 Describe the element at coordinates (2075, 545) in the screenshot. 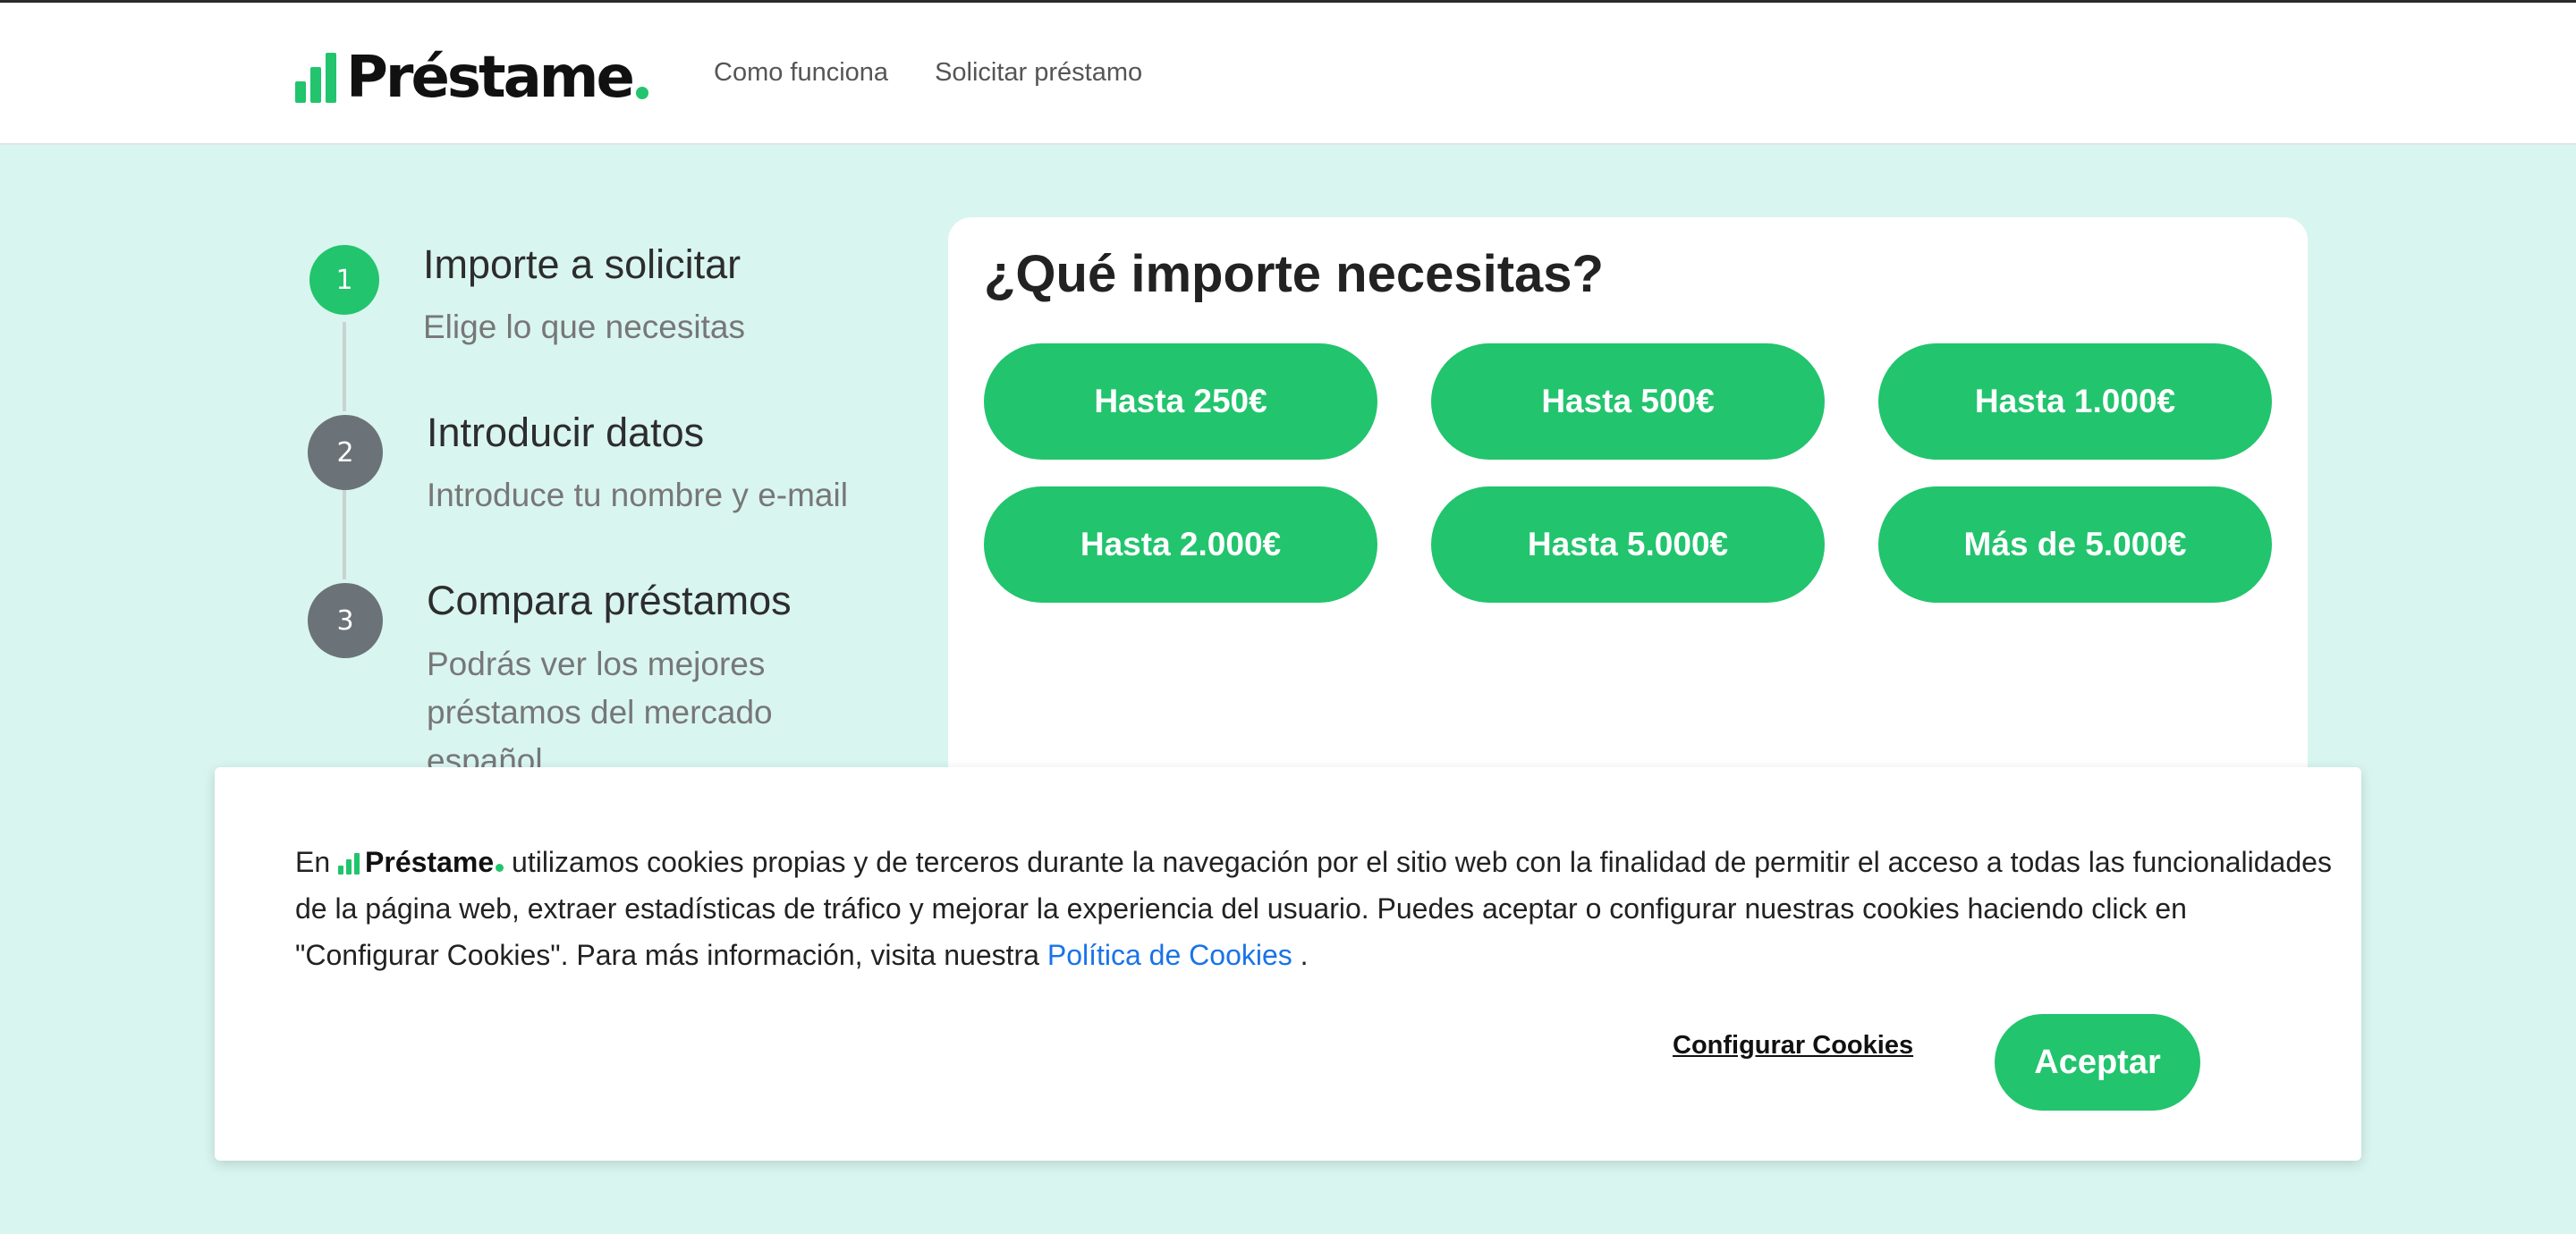

I see `amount-option-more-5000: Más de 5.000€` at that location.